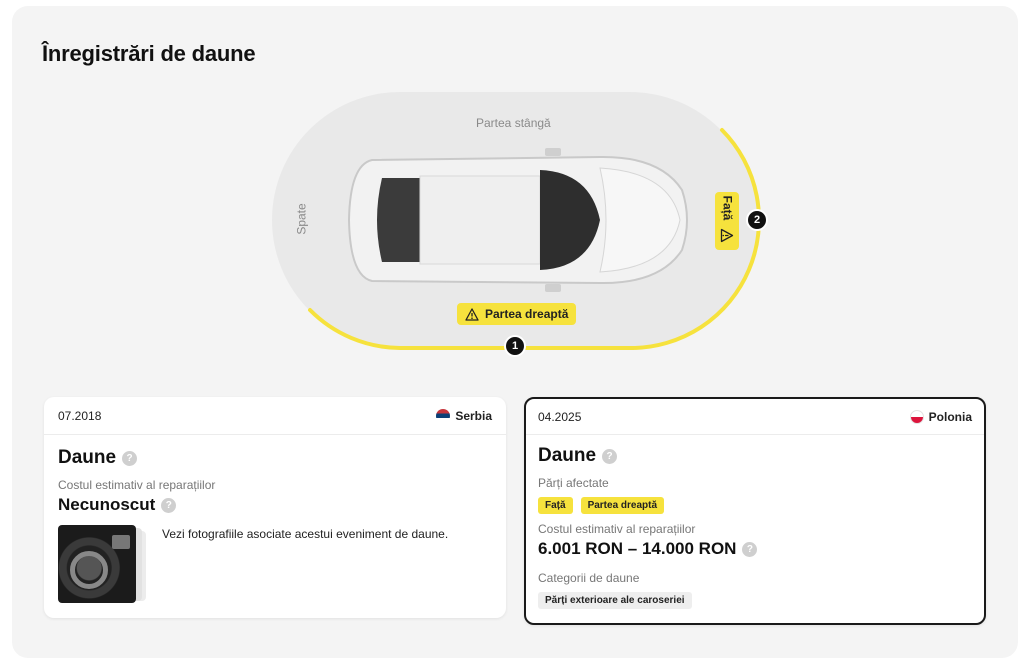  I want to click on part-chip: Față, so click(555, 505).